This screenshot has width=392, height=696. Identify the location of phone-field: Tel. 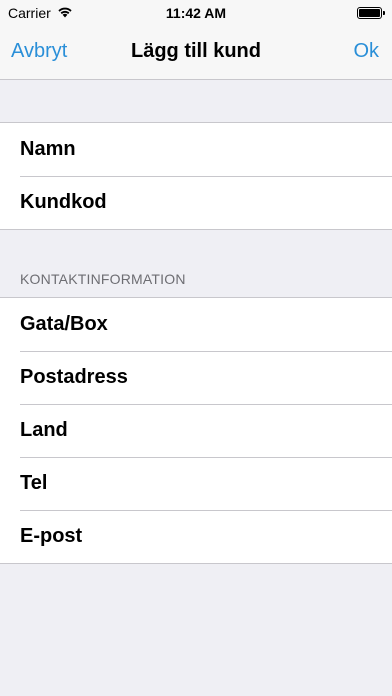
(196, 483).